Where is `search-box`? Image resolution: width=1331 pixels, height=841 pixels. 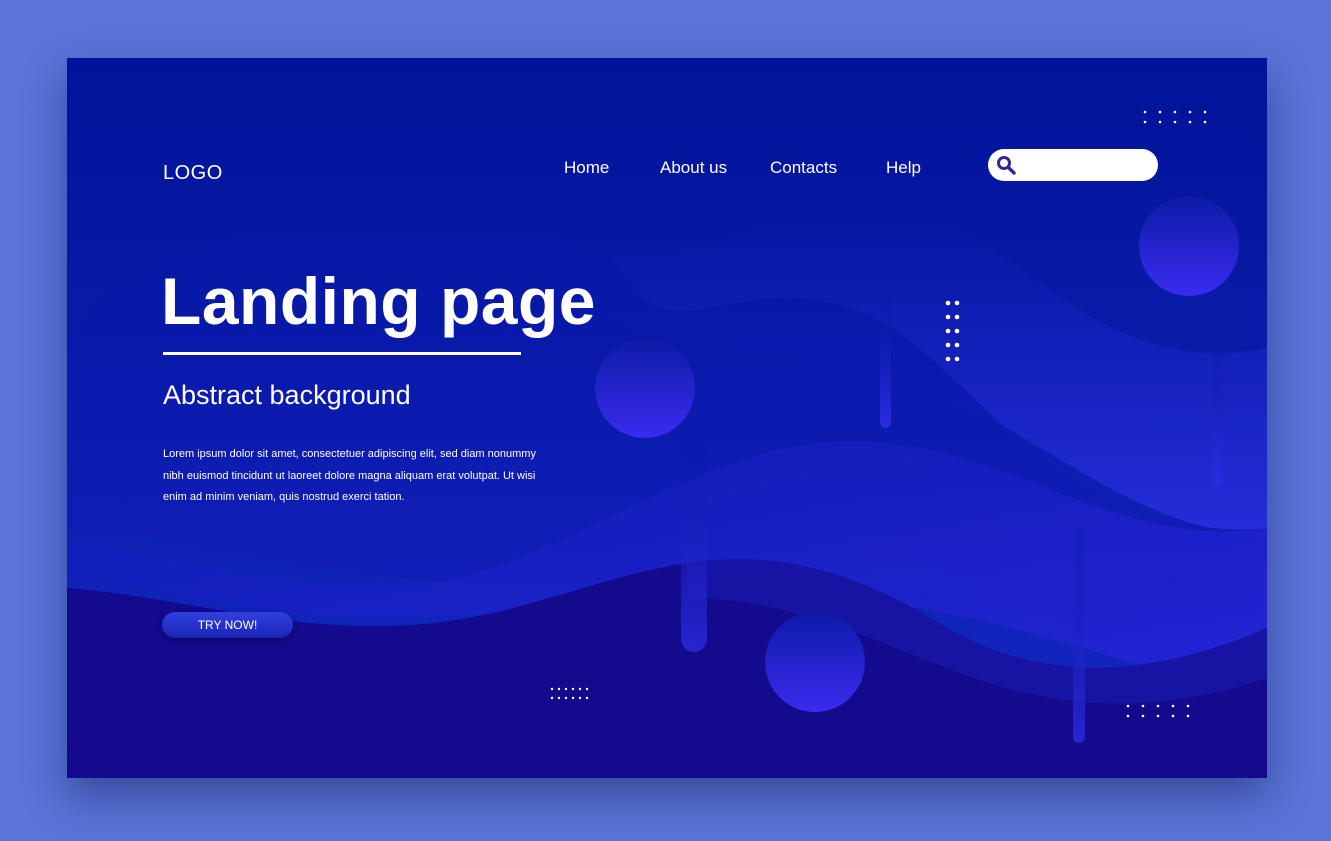
search-box is located at coordinates (1073, 165).